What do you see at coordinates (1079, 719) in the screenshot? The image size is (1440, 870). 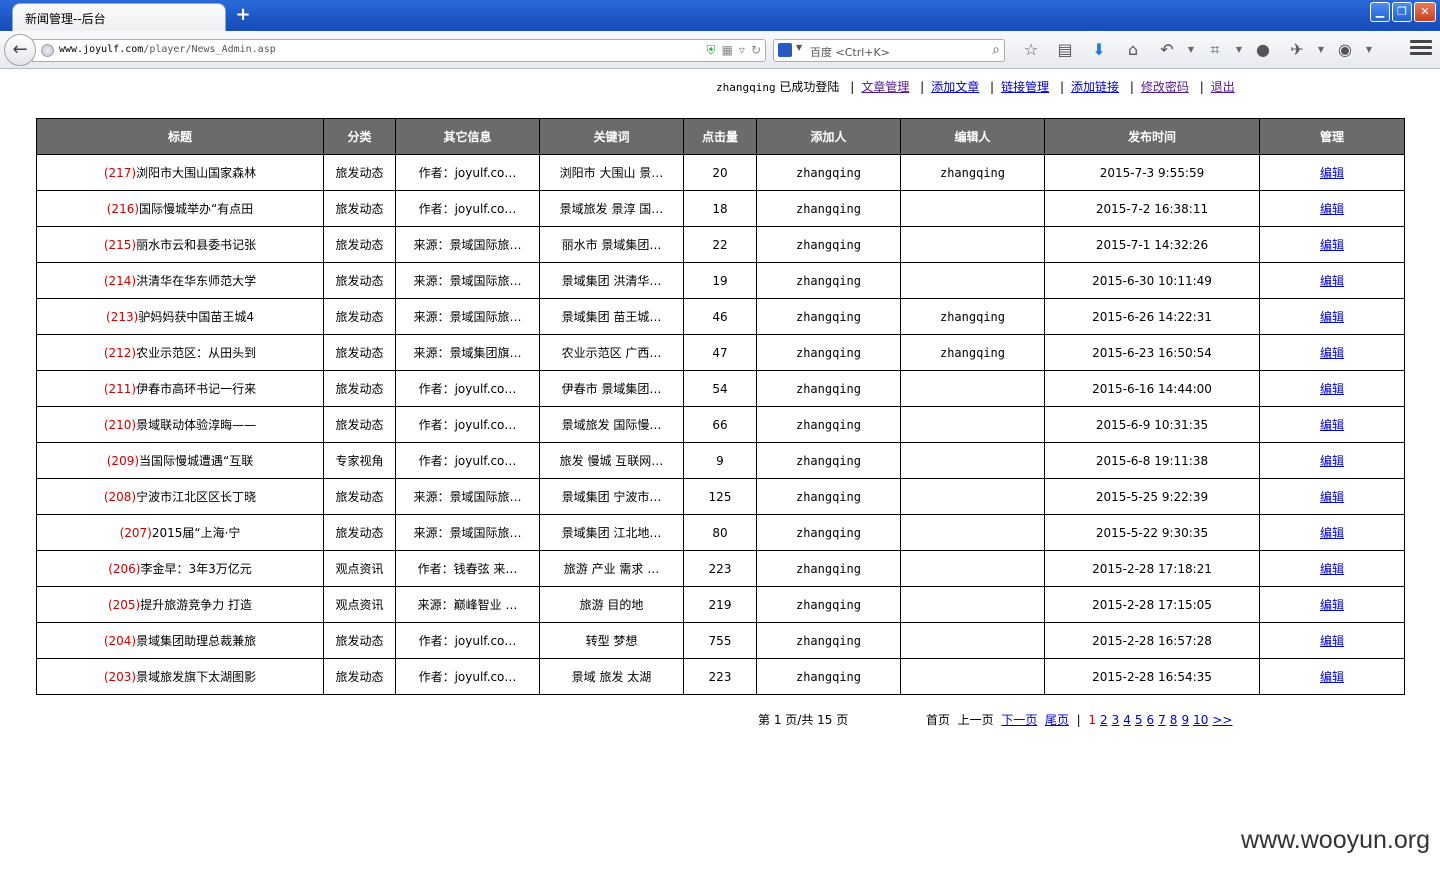 I see `pagination: 首页 上一页 下一页 尾页 | 1 2 3 4 5 6 7 8 9 10 >>` at bounding box center [1079, 719].